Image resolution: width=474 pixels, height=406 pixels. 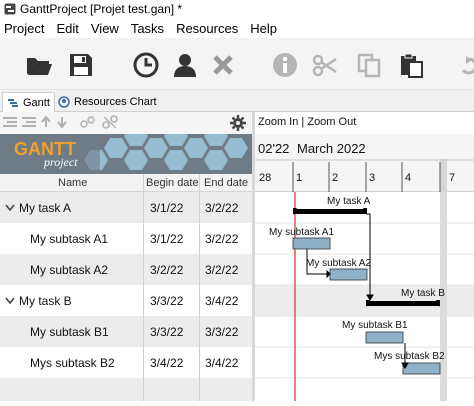 I want to click on menu-view: View, so click(x=105, y=28).